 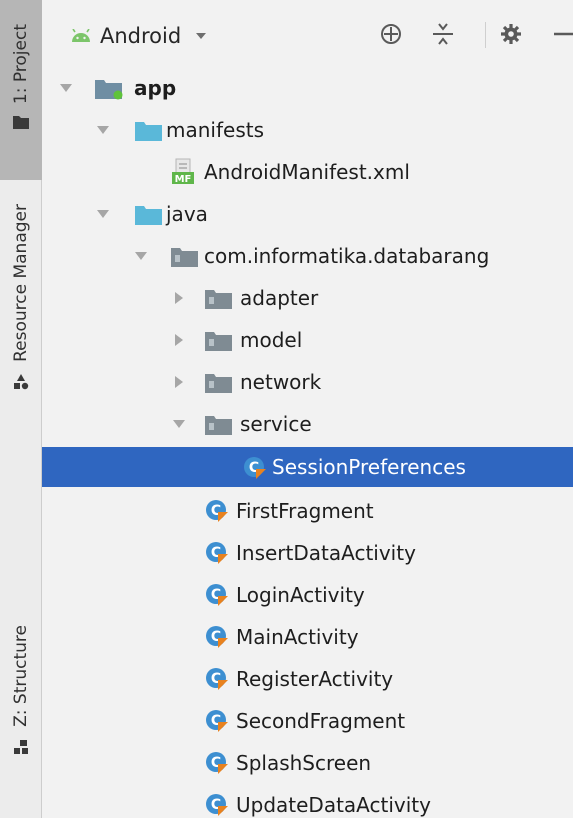 I want to click on tree-label-adapter: adapter, so click(x=279, y=298).